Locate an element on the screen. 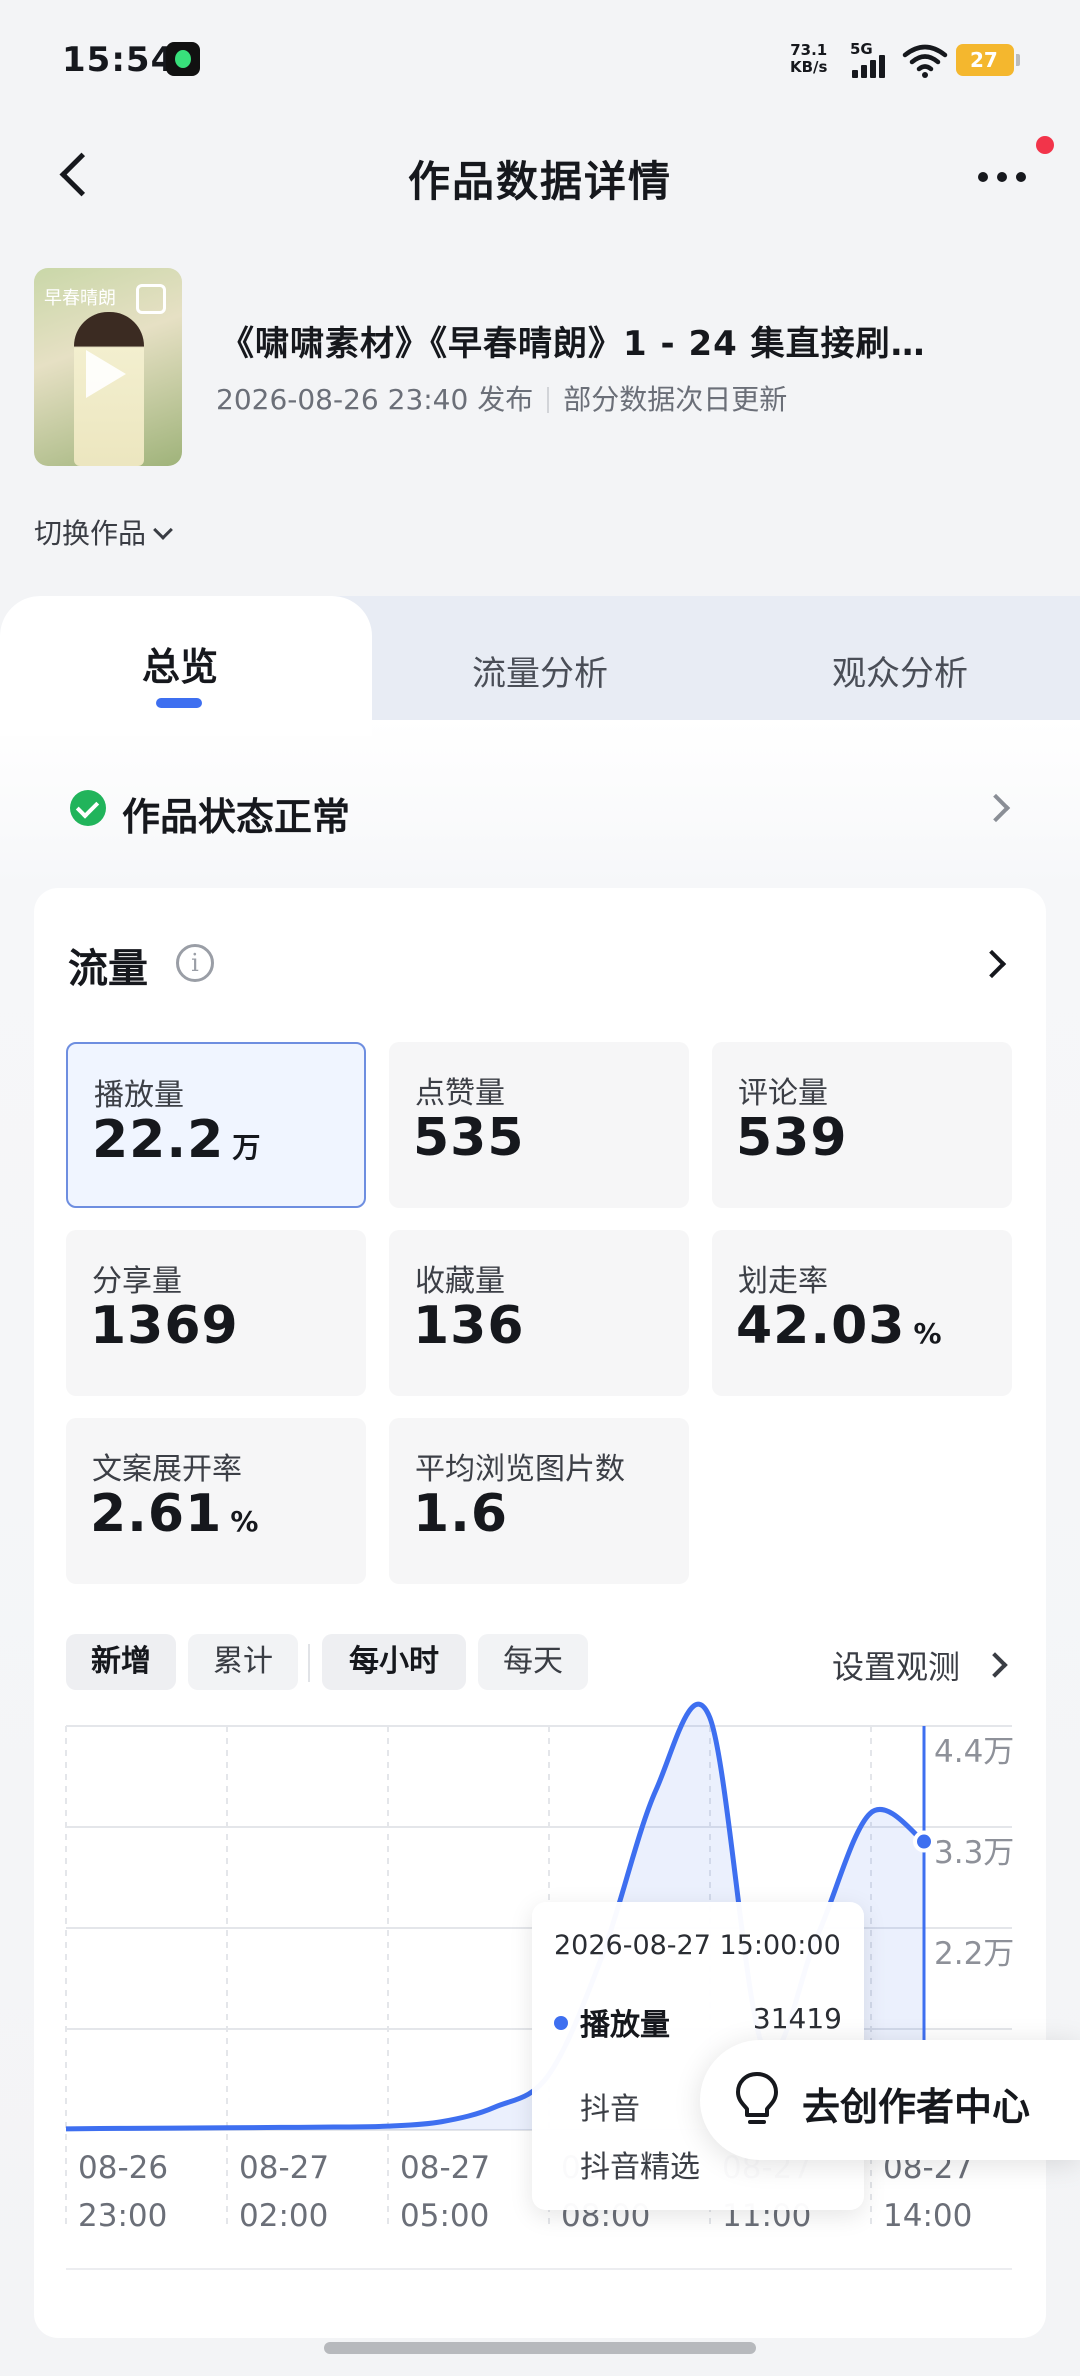  metric-label: 分享量 is located at coordinates (137, 1281).